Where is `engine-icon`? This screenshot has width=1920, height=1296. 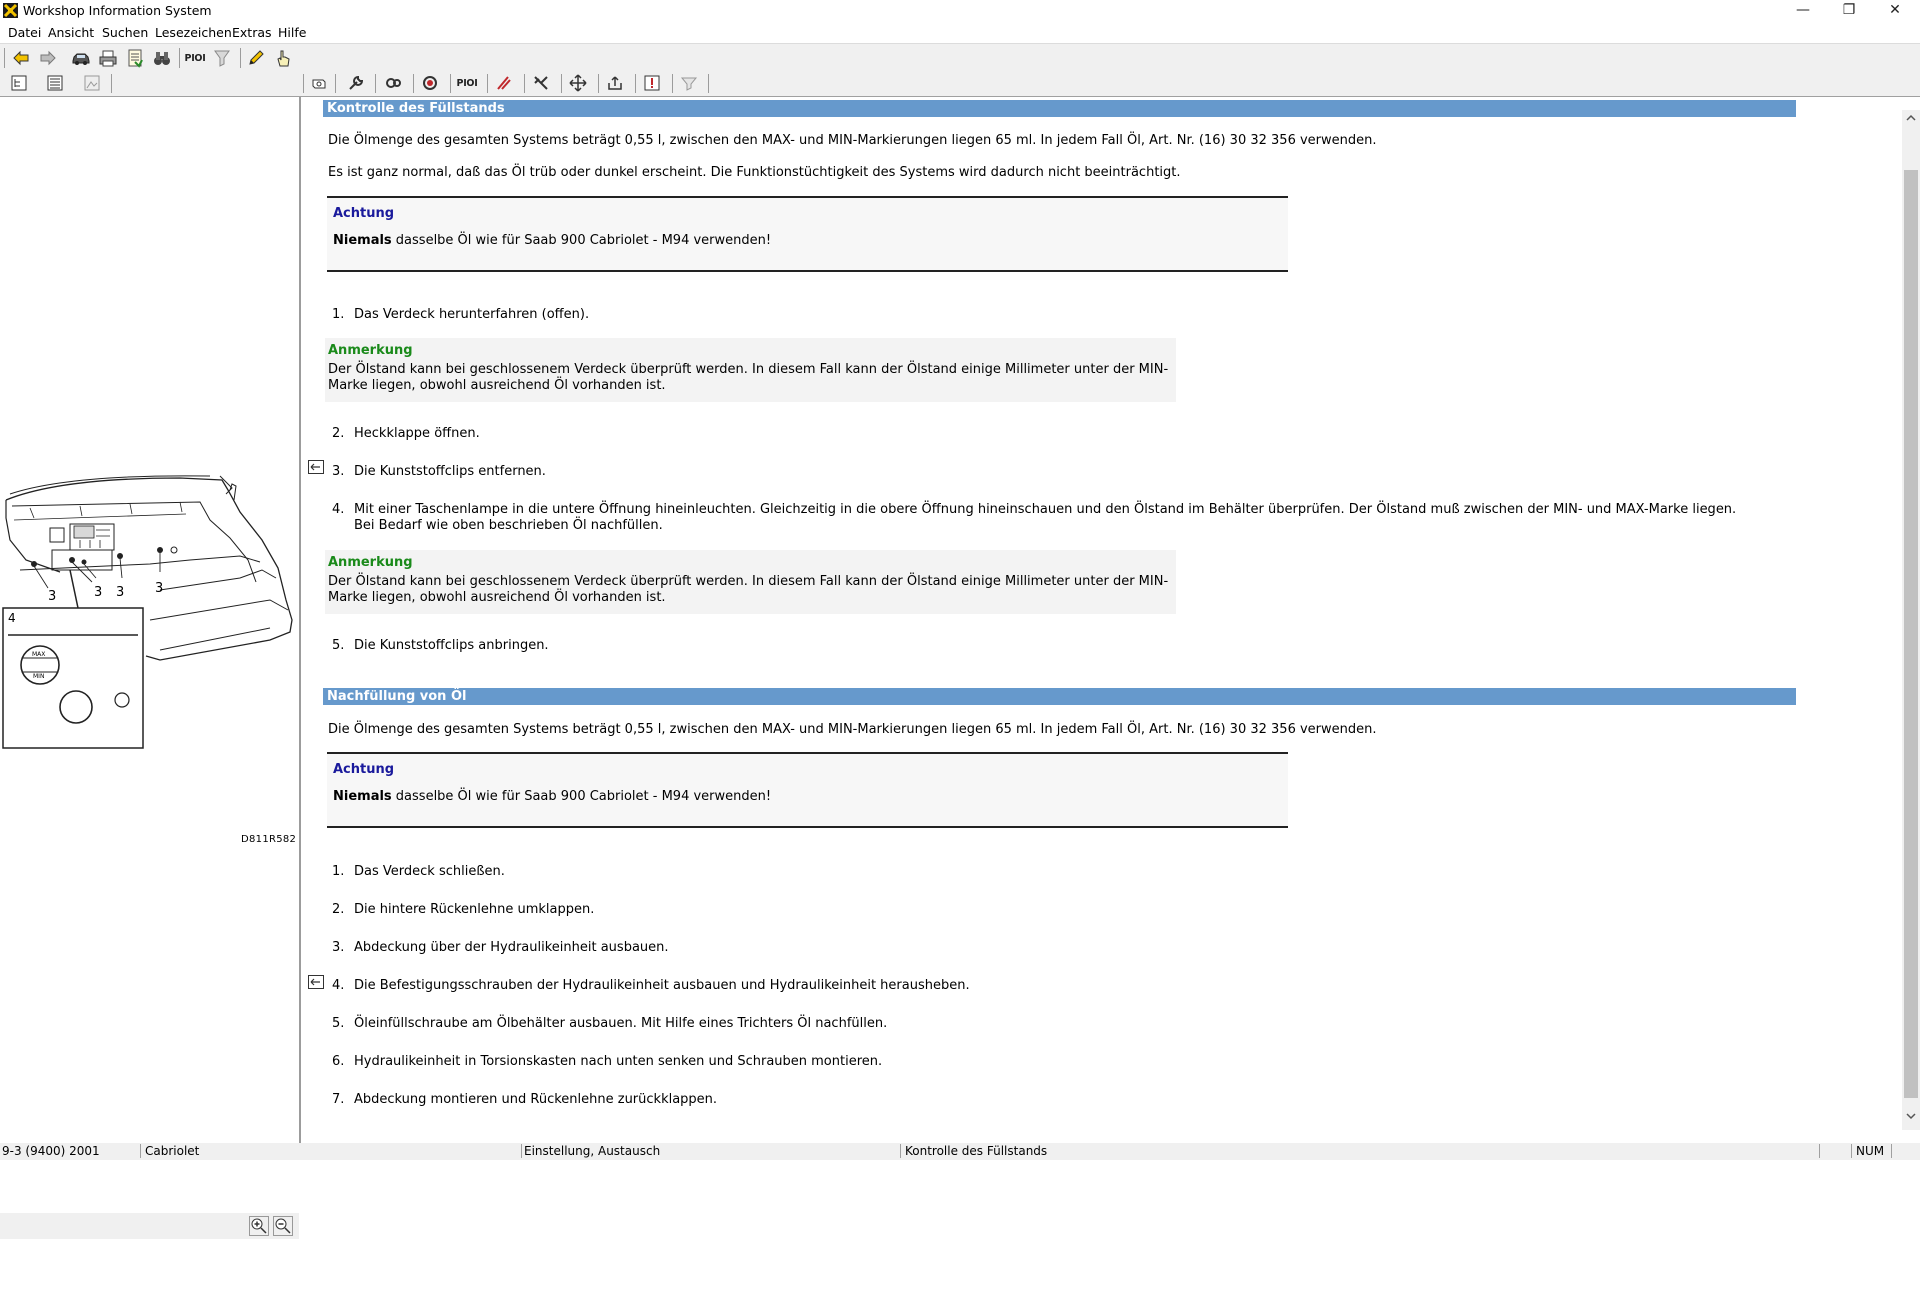 engine-icon is located at coordinates (319, 83).